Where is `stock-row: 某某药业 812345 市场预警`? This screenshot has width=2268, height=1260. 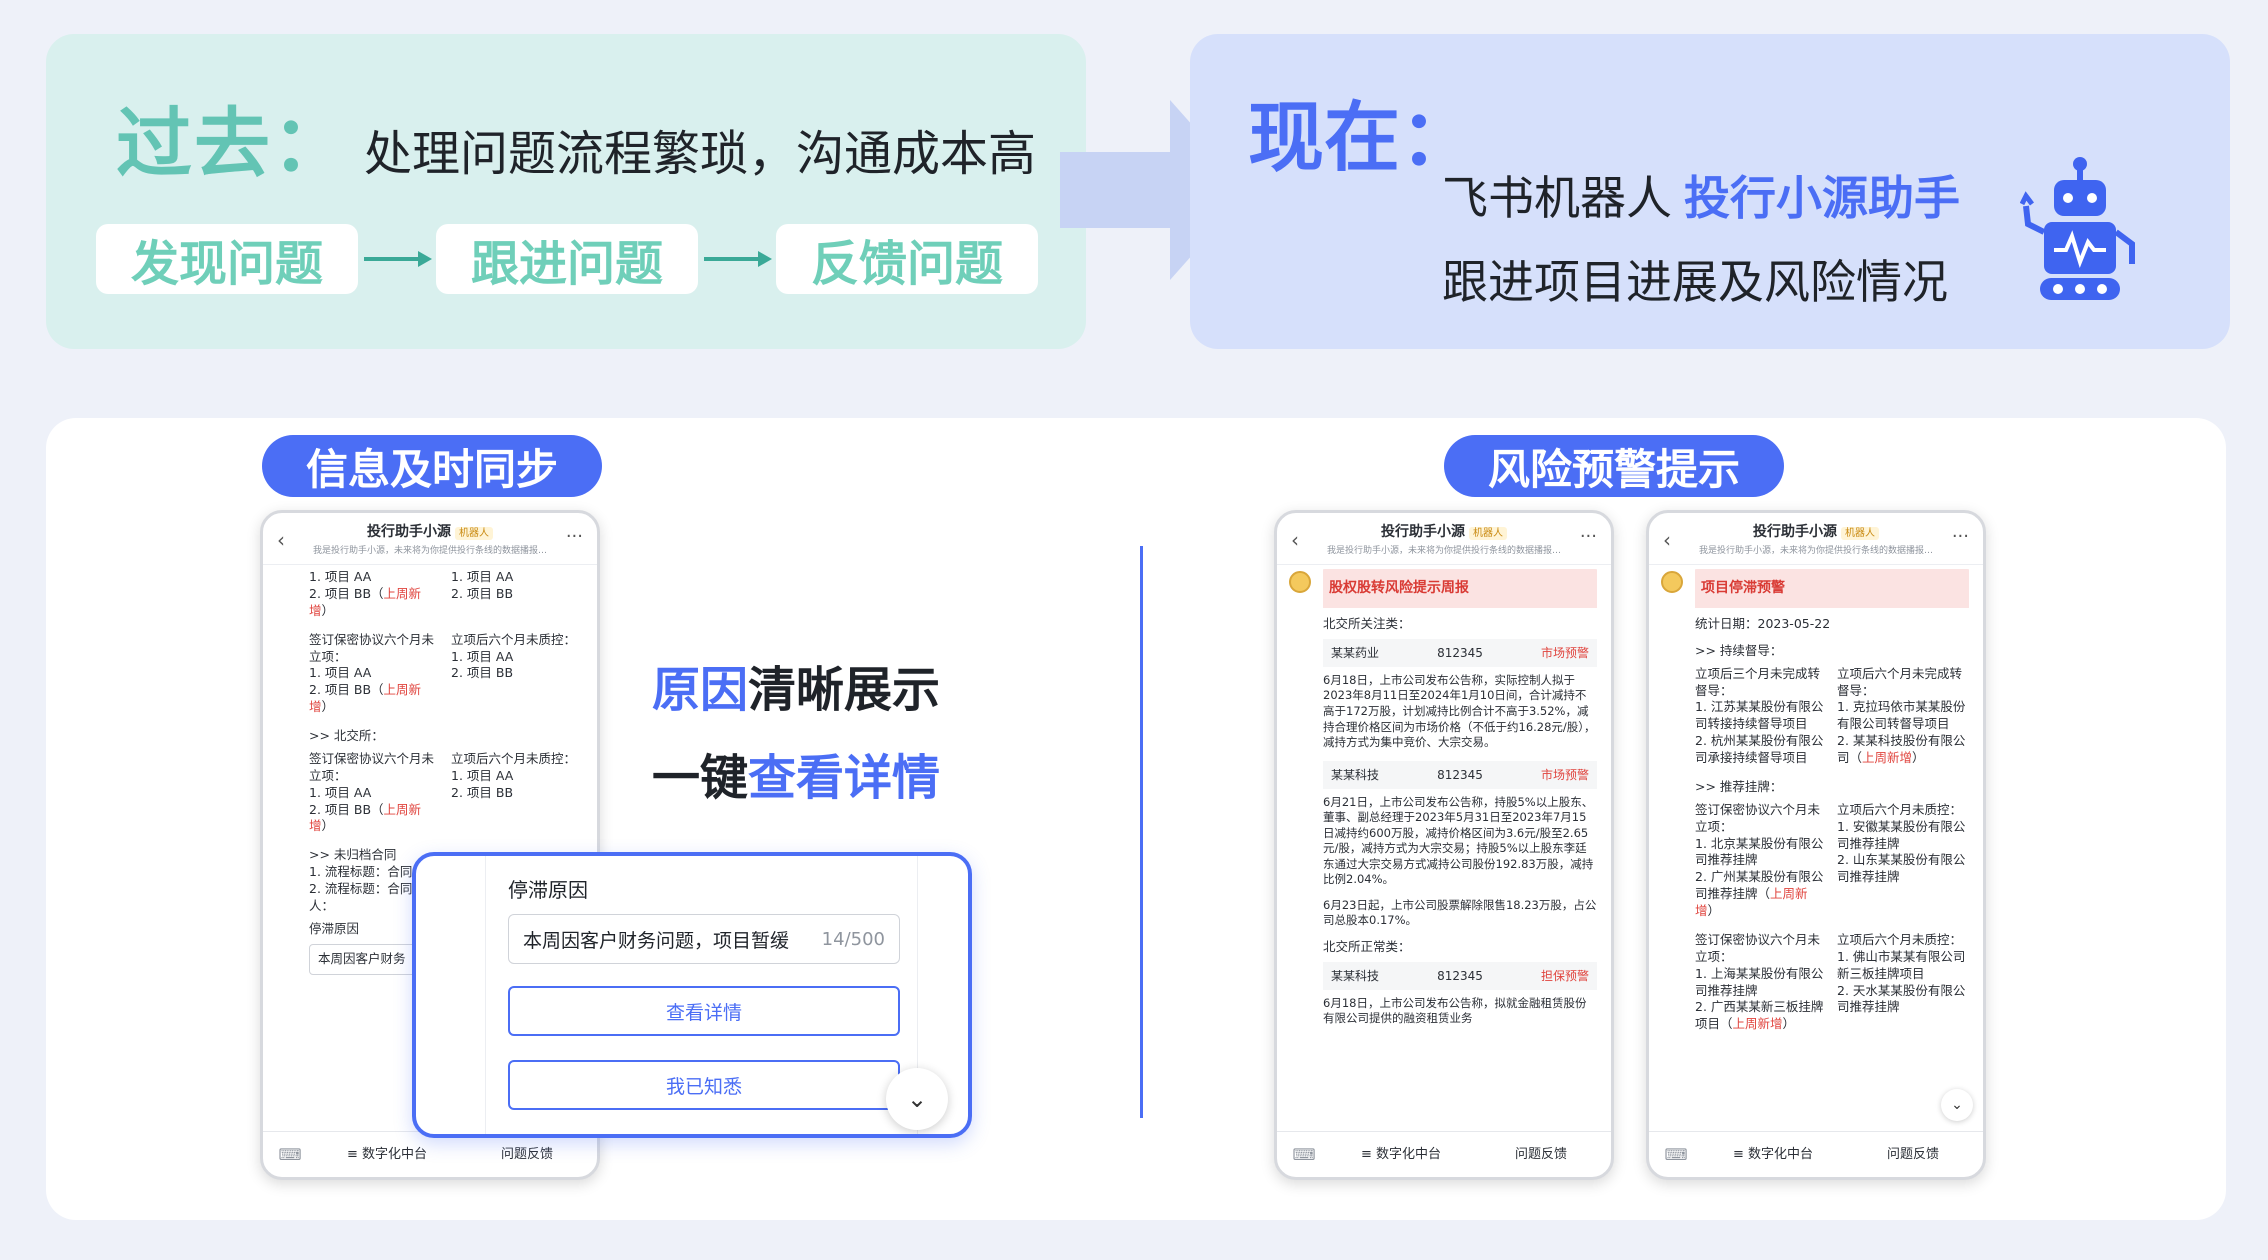
stock-row: 某某药业 812345 市场预警 is located at coordinates (1460, 652).